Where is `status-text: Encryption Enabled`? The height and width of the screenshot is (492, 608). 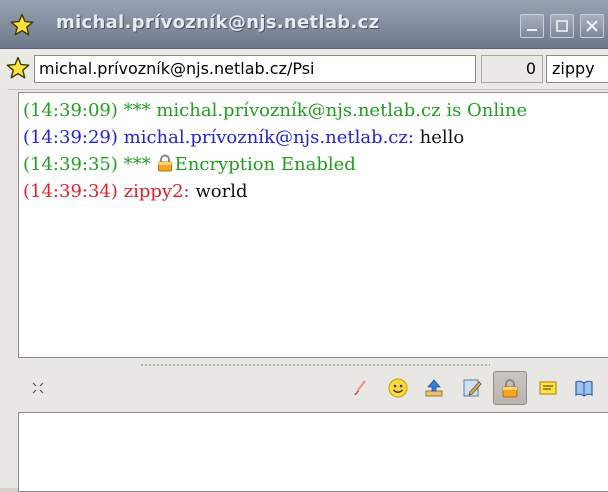 status-text: Encryption Enabled is located at coordinates (265, 164).